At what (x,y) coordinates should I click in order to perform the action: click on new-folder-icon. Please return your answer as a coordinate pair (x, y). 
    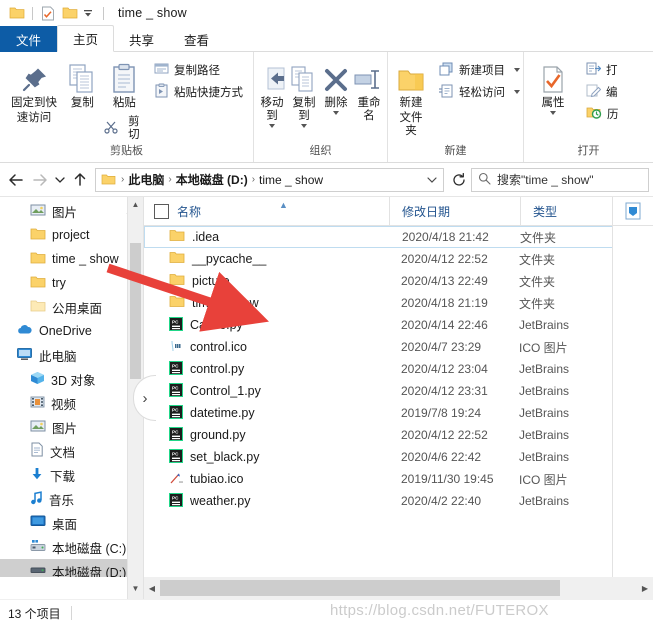
    Looking at the image, I should click on (70, 13).